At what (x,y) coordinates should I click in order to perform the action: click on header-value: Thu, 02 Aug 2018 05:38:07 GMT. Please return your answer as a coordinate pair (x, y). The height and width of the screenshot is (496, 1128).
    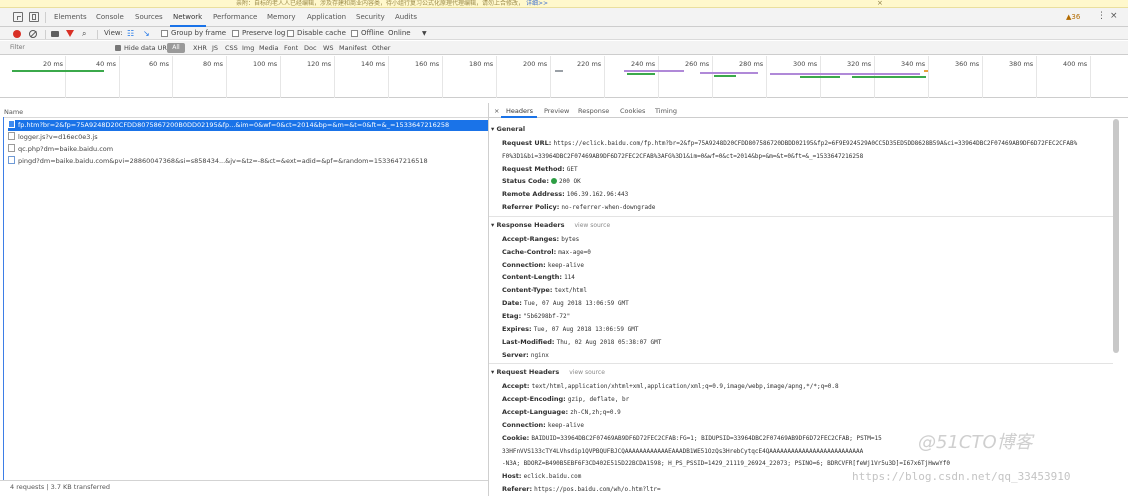
    Looking at the image, I should click on (609, 342).